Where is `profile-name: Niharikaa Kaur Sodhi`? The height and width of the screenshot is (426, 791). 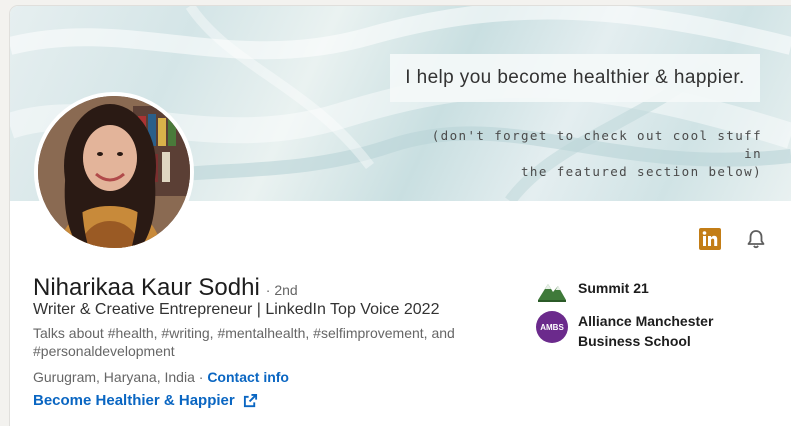 profile-name: Niharikaa Kaur Sodhi is located at coordinates (146, 287).